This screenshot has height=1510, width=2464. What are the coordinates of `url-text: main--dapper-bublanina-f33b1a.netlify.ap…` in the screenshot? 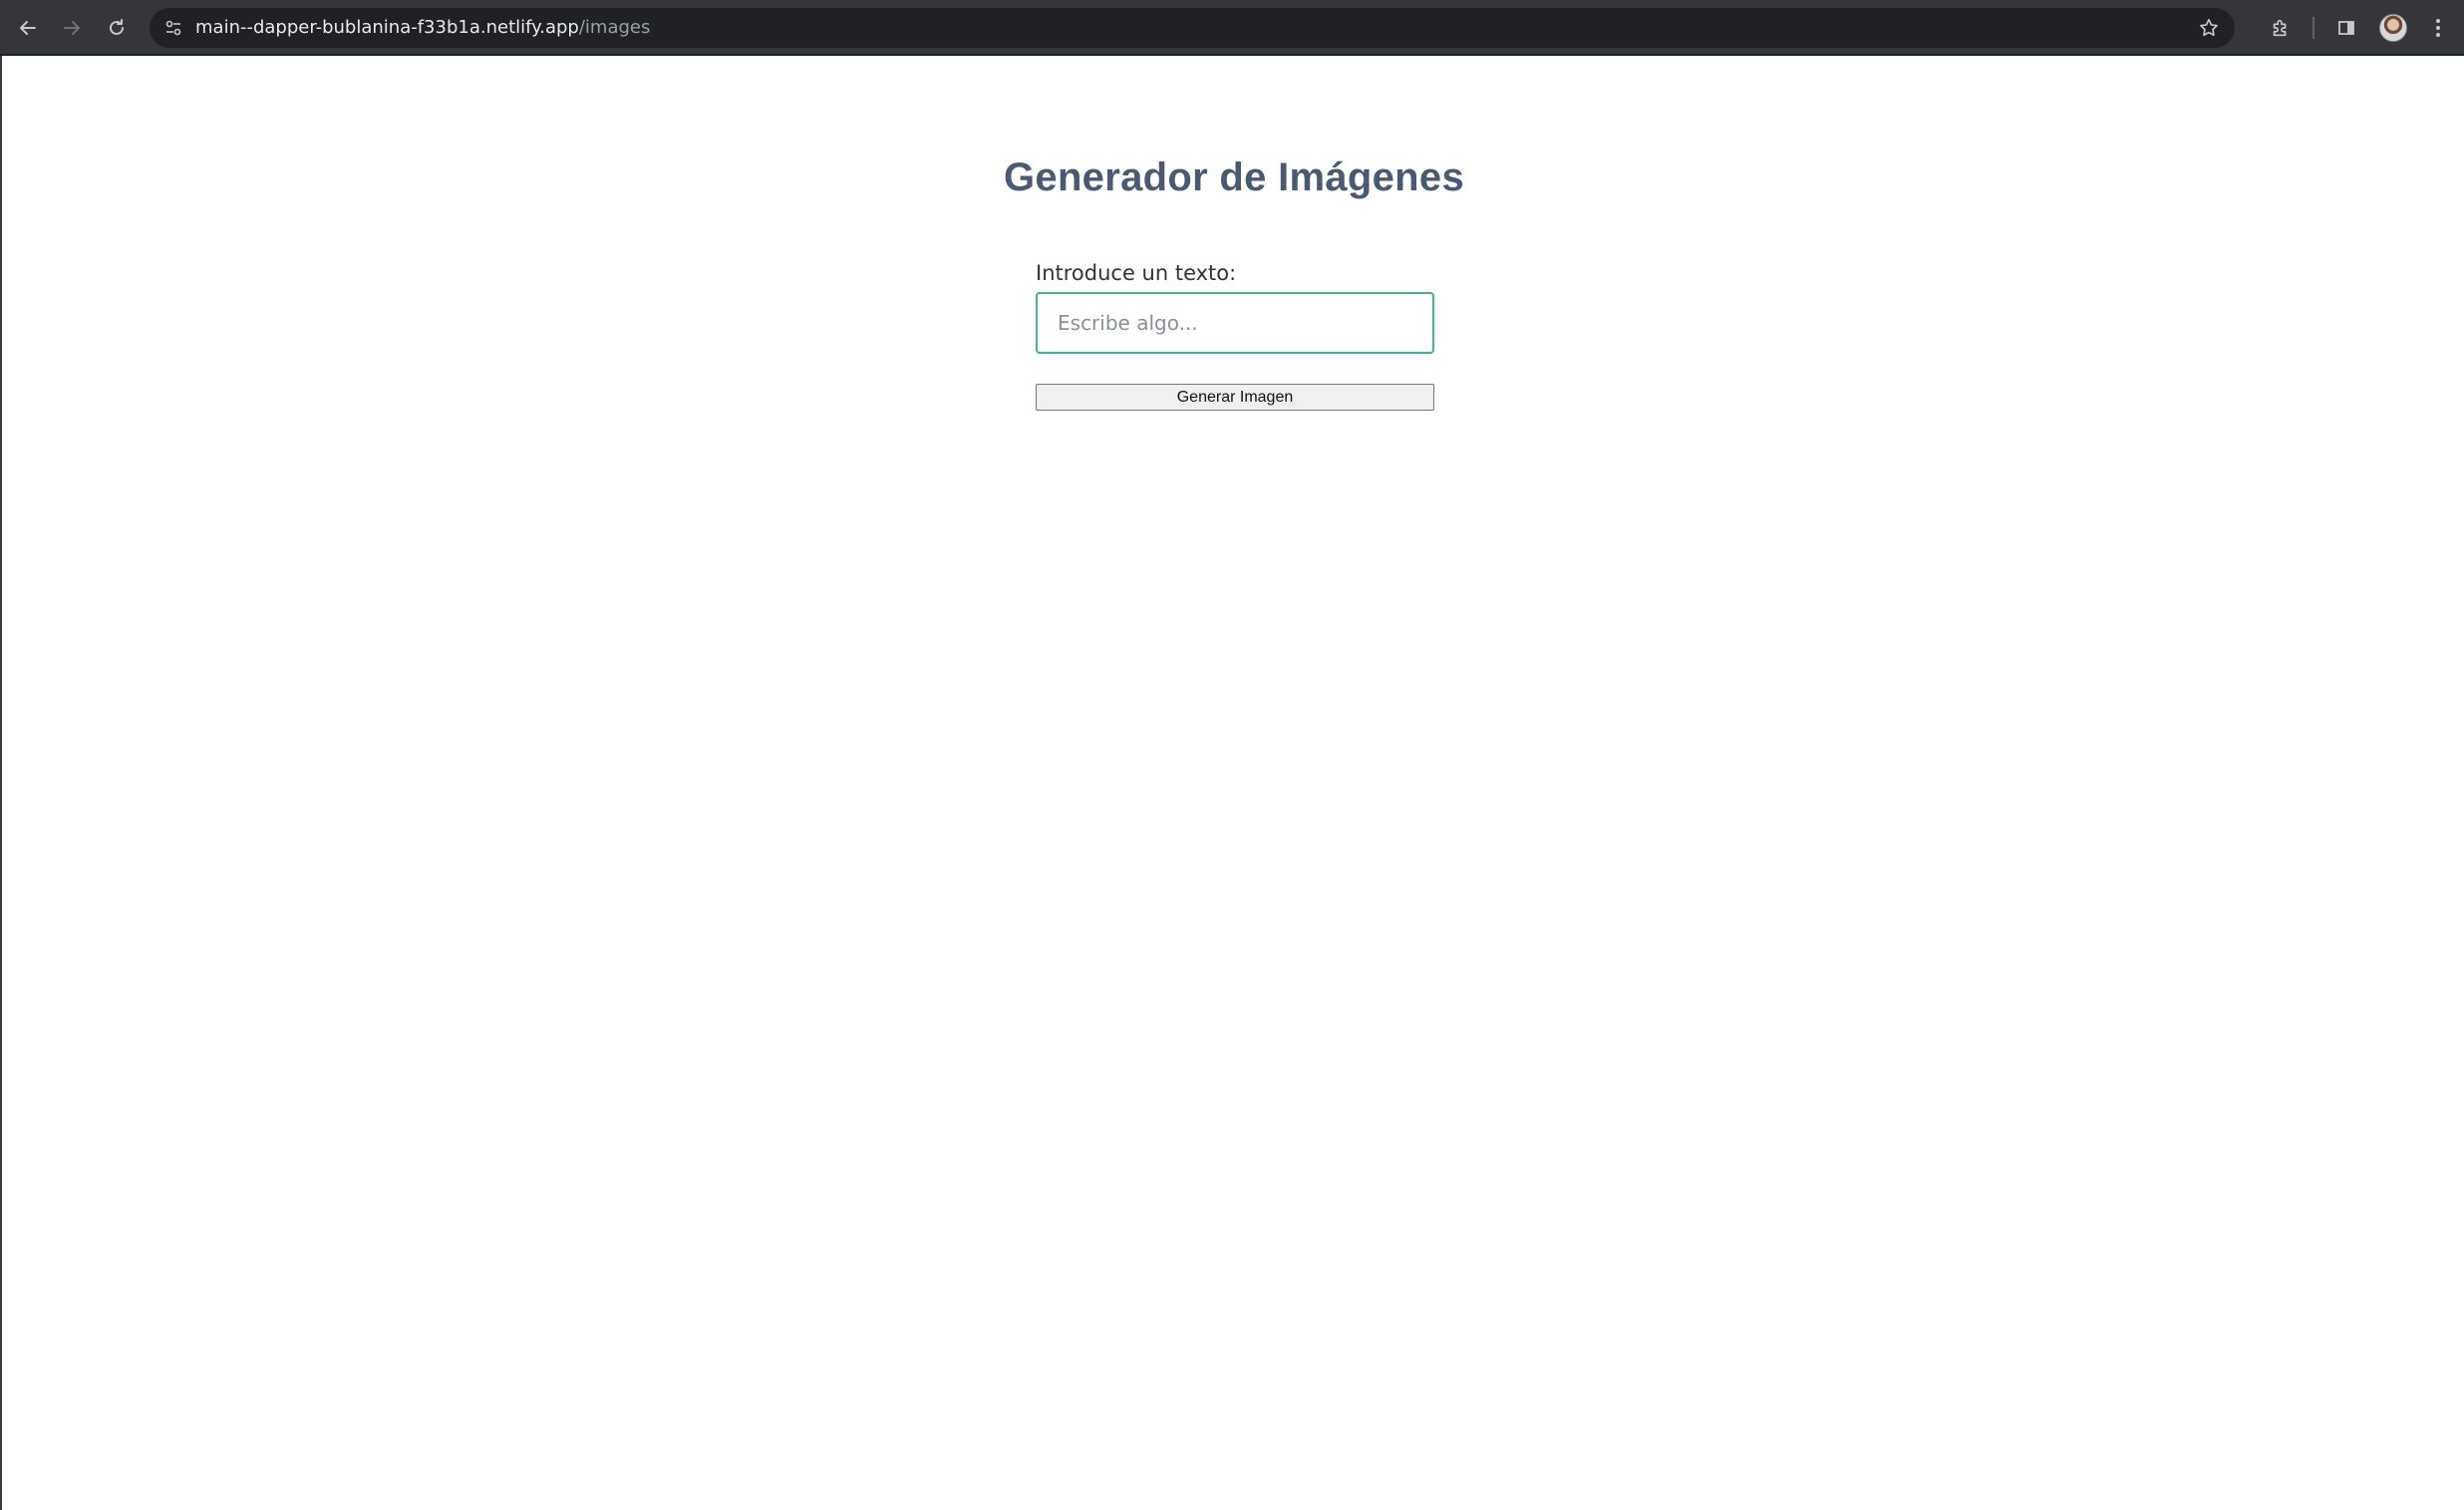 It's located at (422, 28).